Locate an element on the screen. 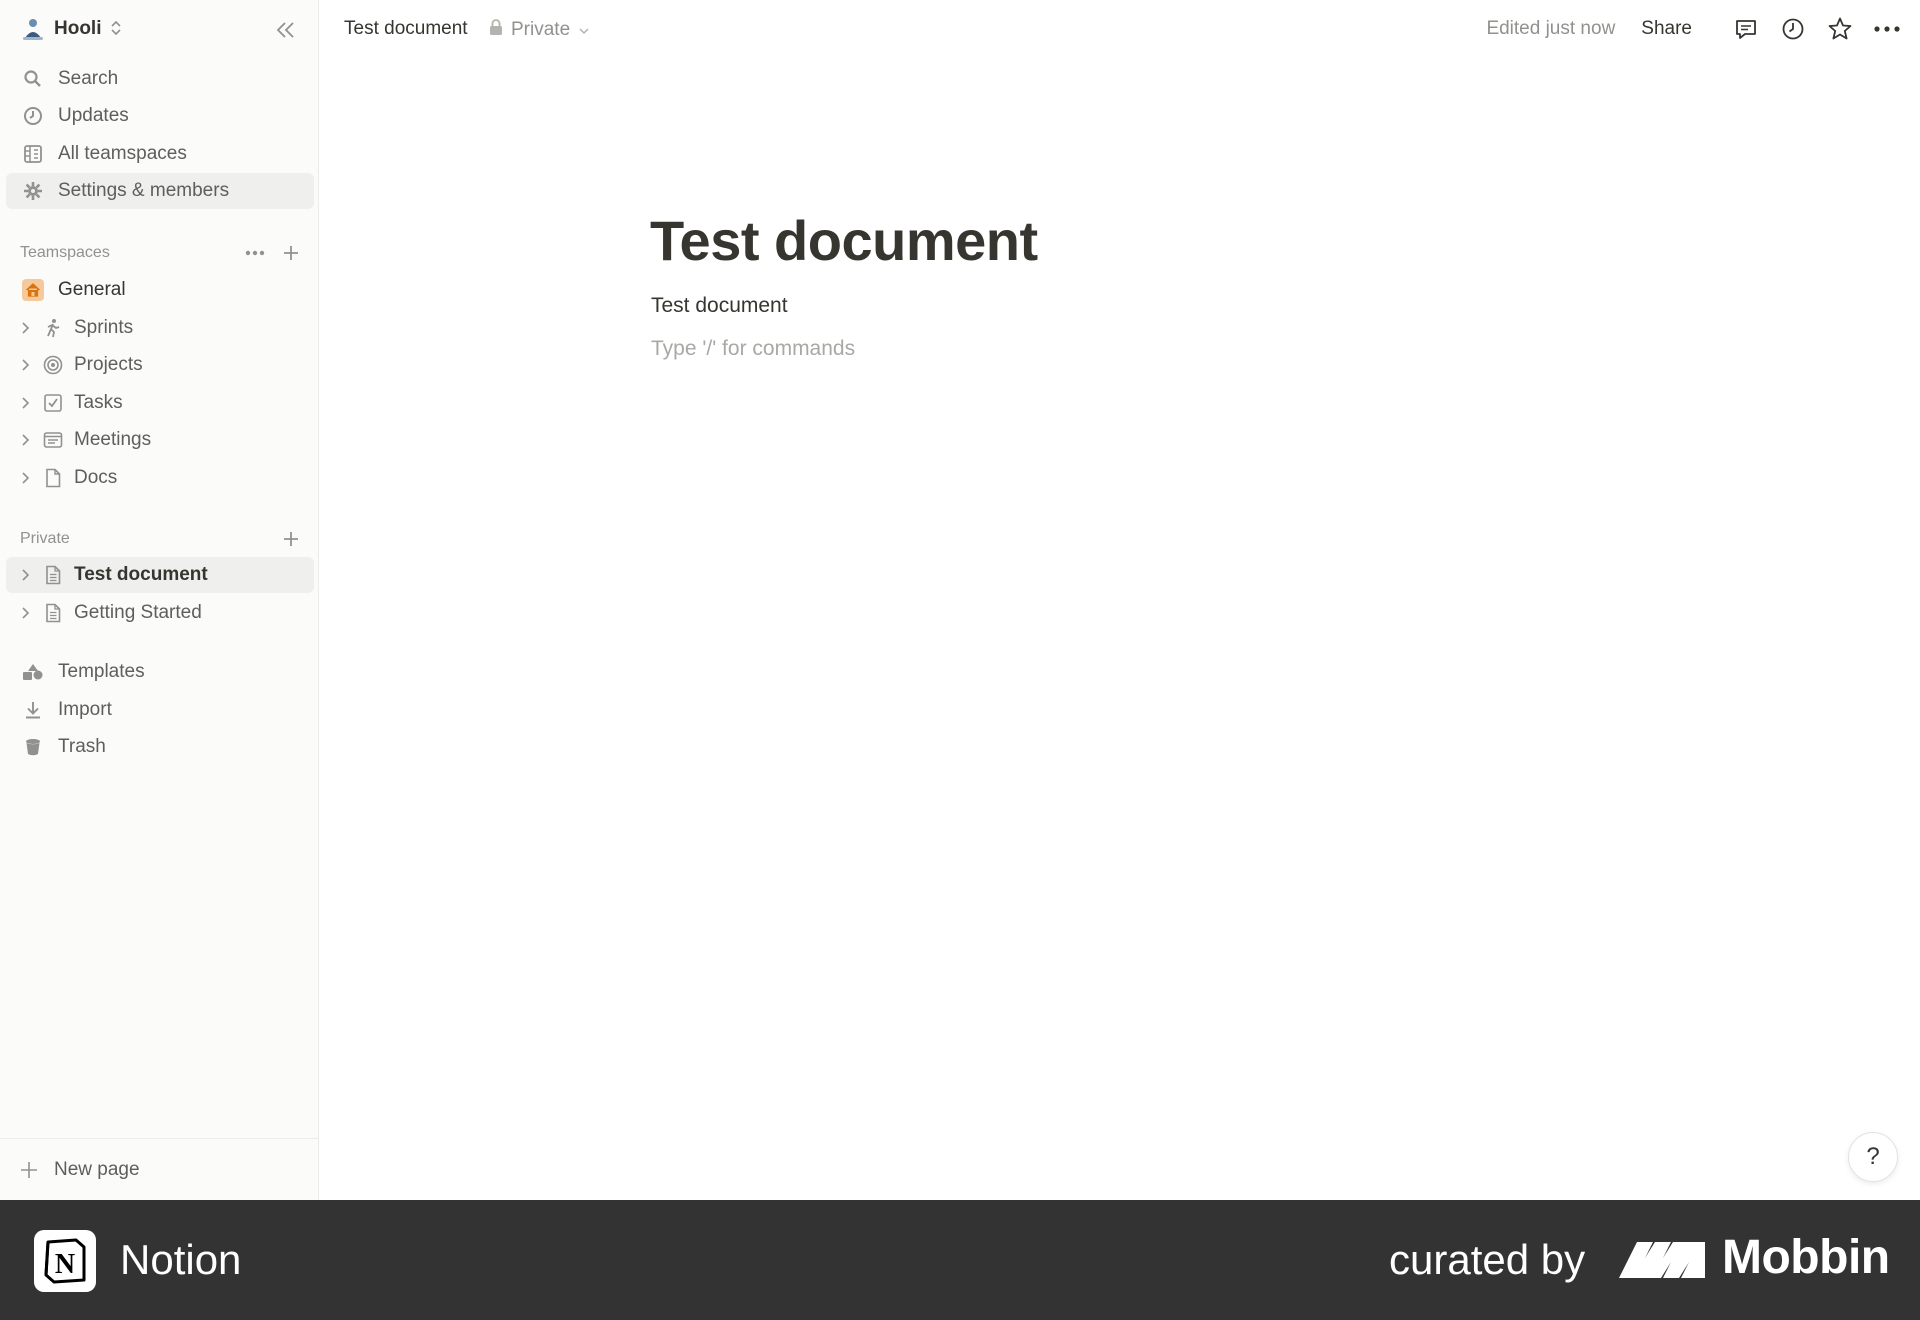 The image size is (1920, 1320). checkbox-icon is located at coordinates (53, 403).